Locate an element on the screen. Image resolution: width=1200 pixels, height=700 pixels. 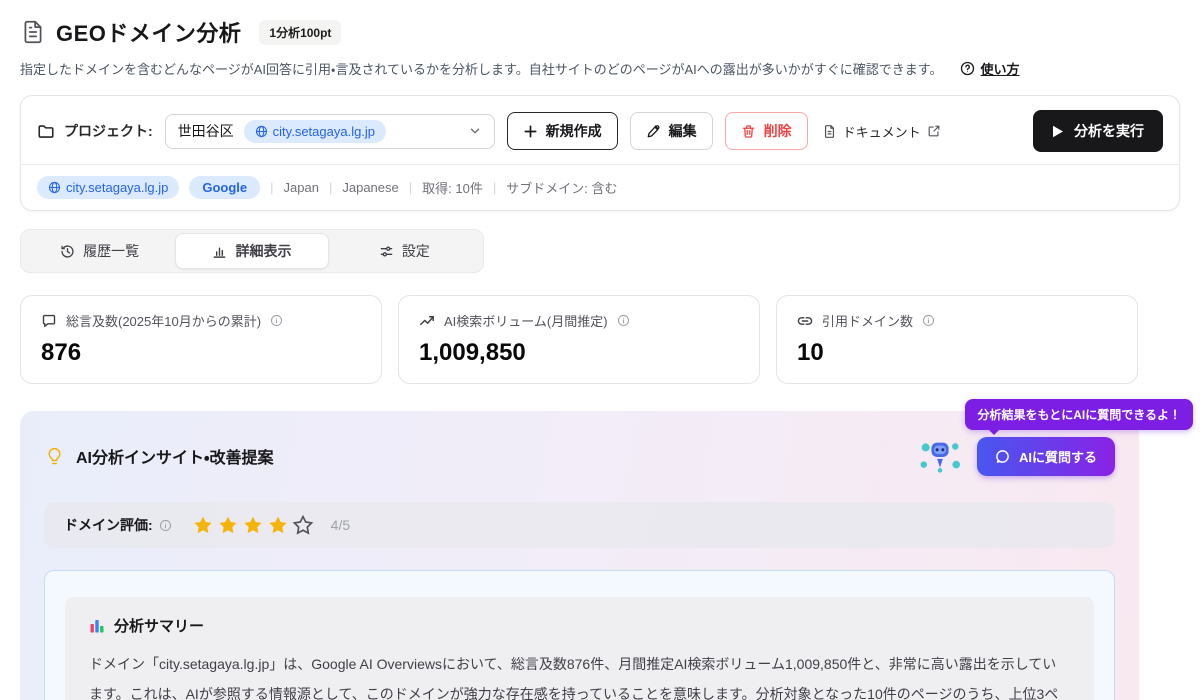
lightbulb-icon is located at coordinates (54, 455).